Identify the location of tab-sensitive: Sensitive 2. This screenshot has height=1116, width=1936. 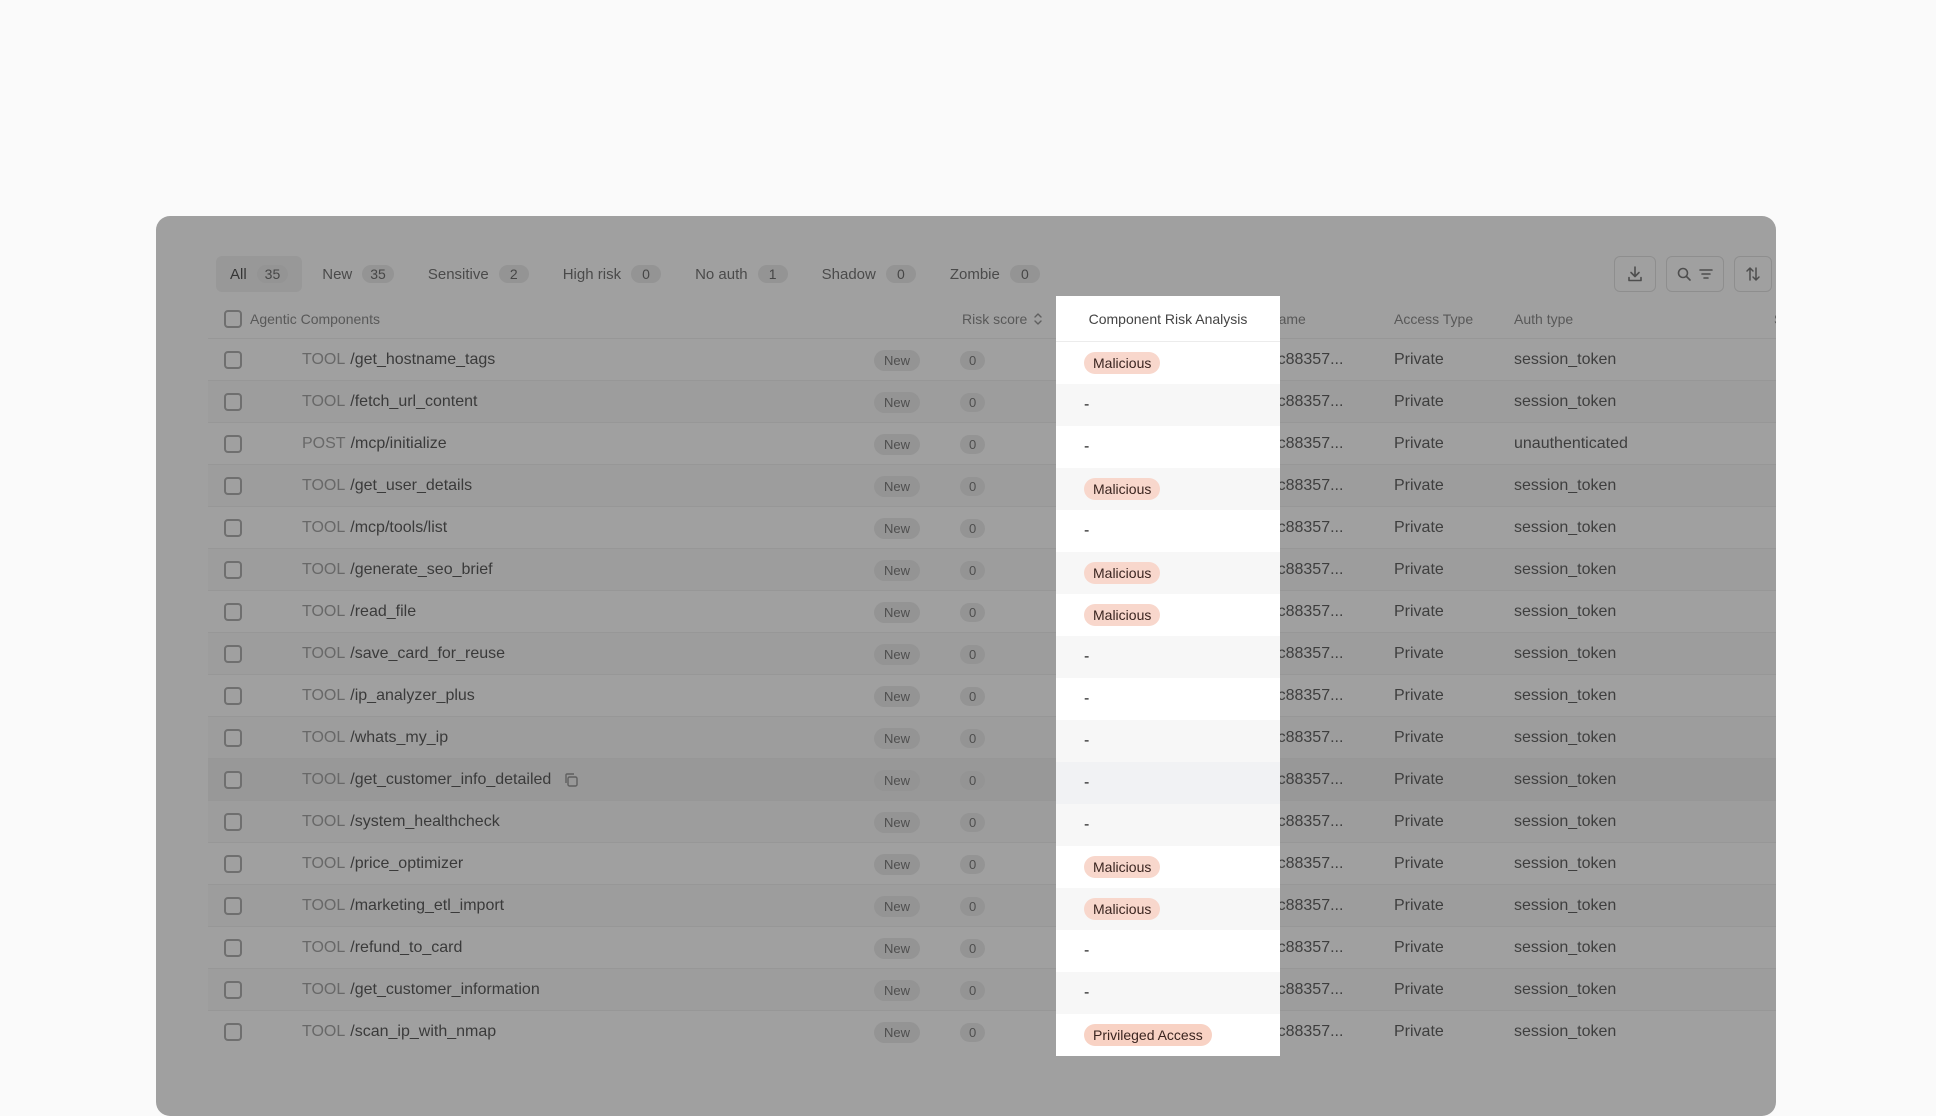
(478, 274).